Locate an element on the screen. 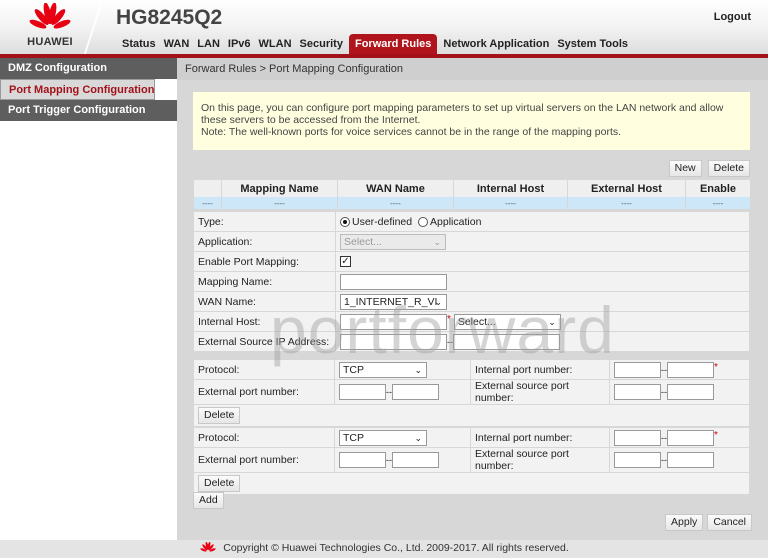 This screenshot has width=768, height=558. internal-host-input is located at coordinates (393, 321).